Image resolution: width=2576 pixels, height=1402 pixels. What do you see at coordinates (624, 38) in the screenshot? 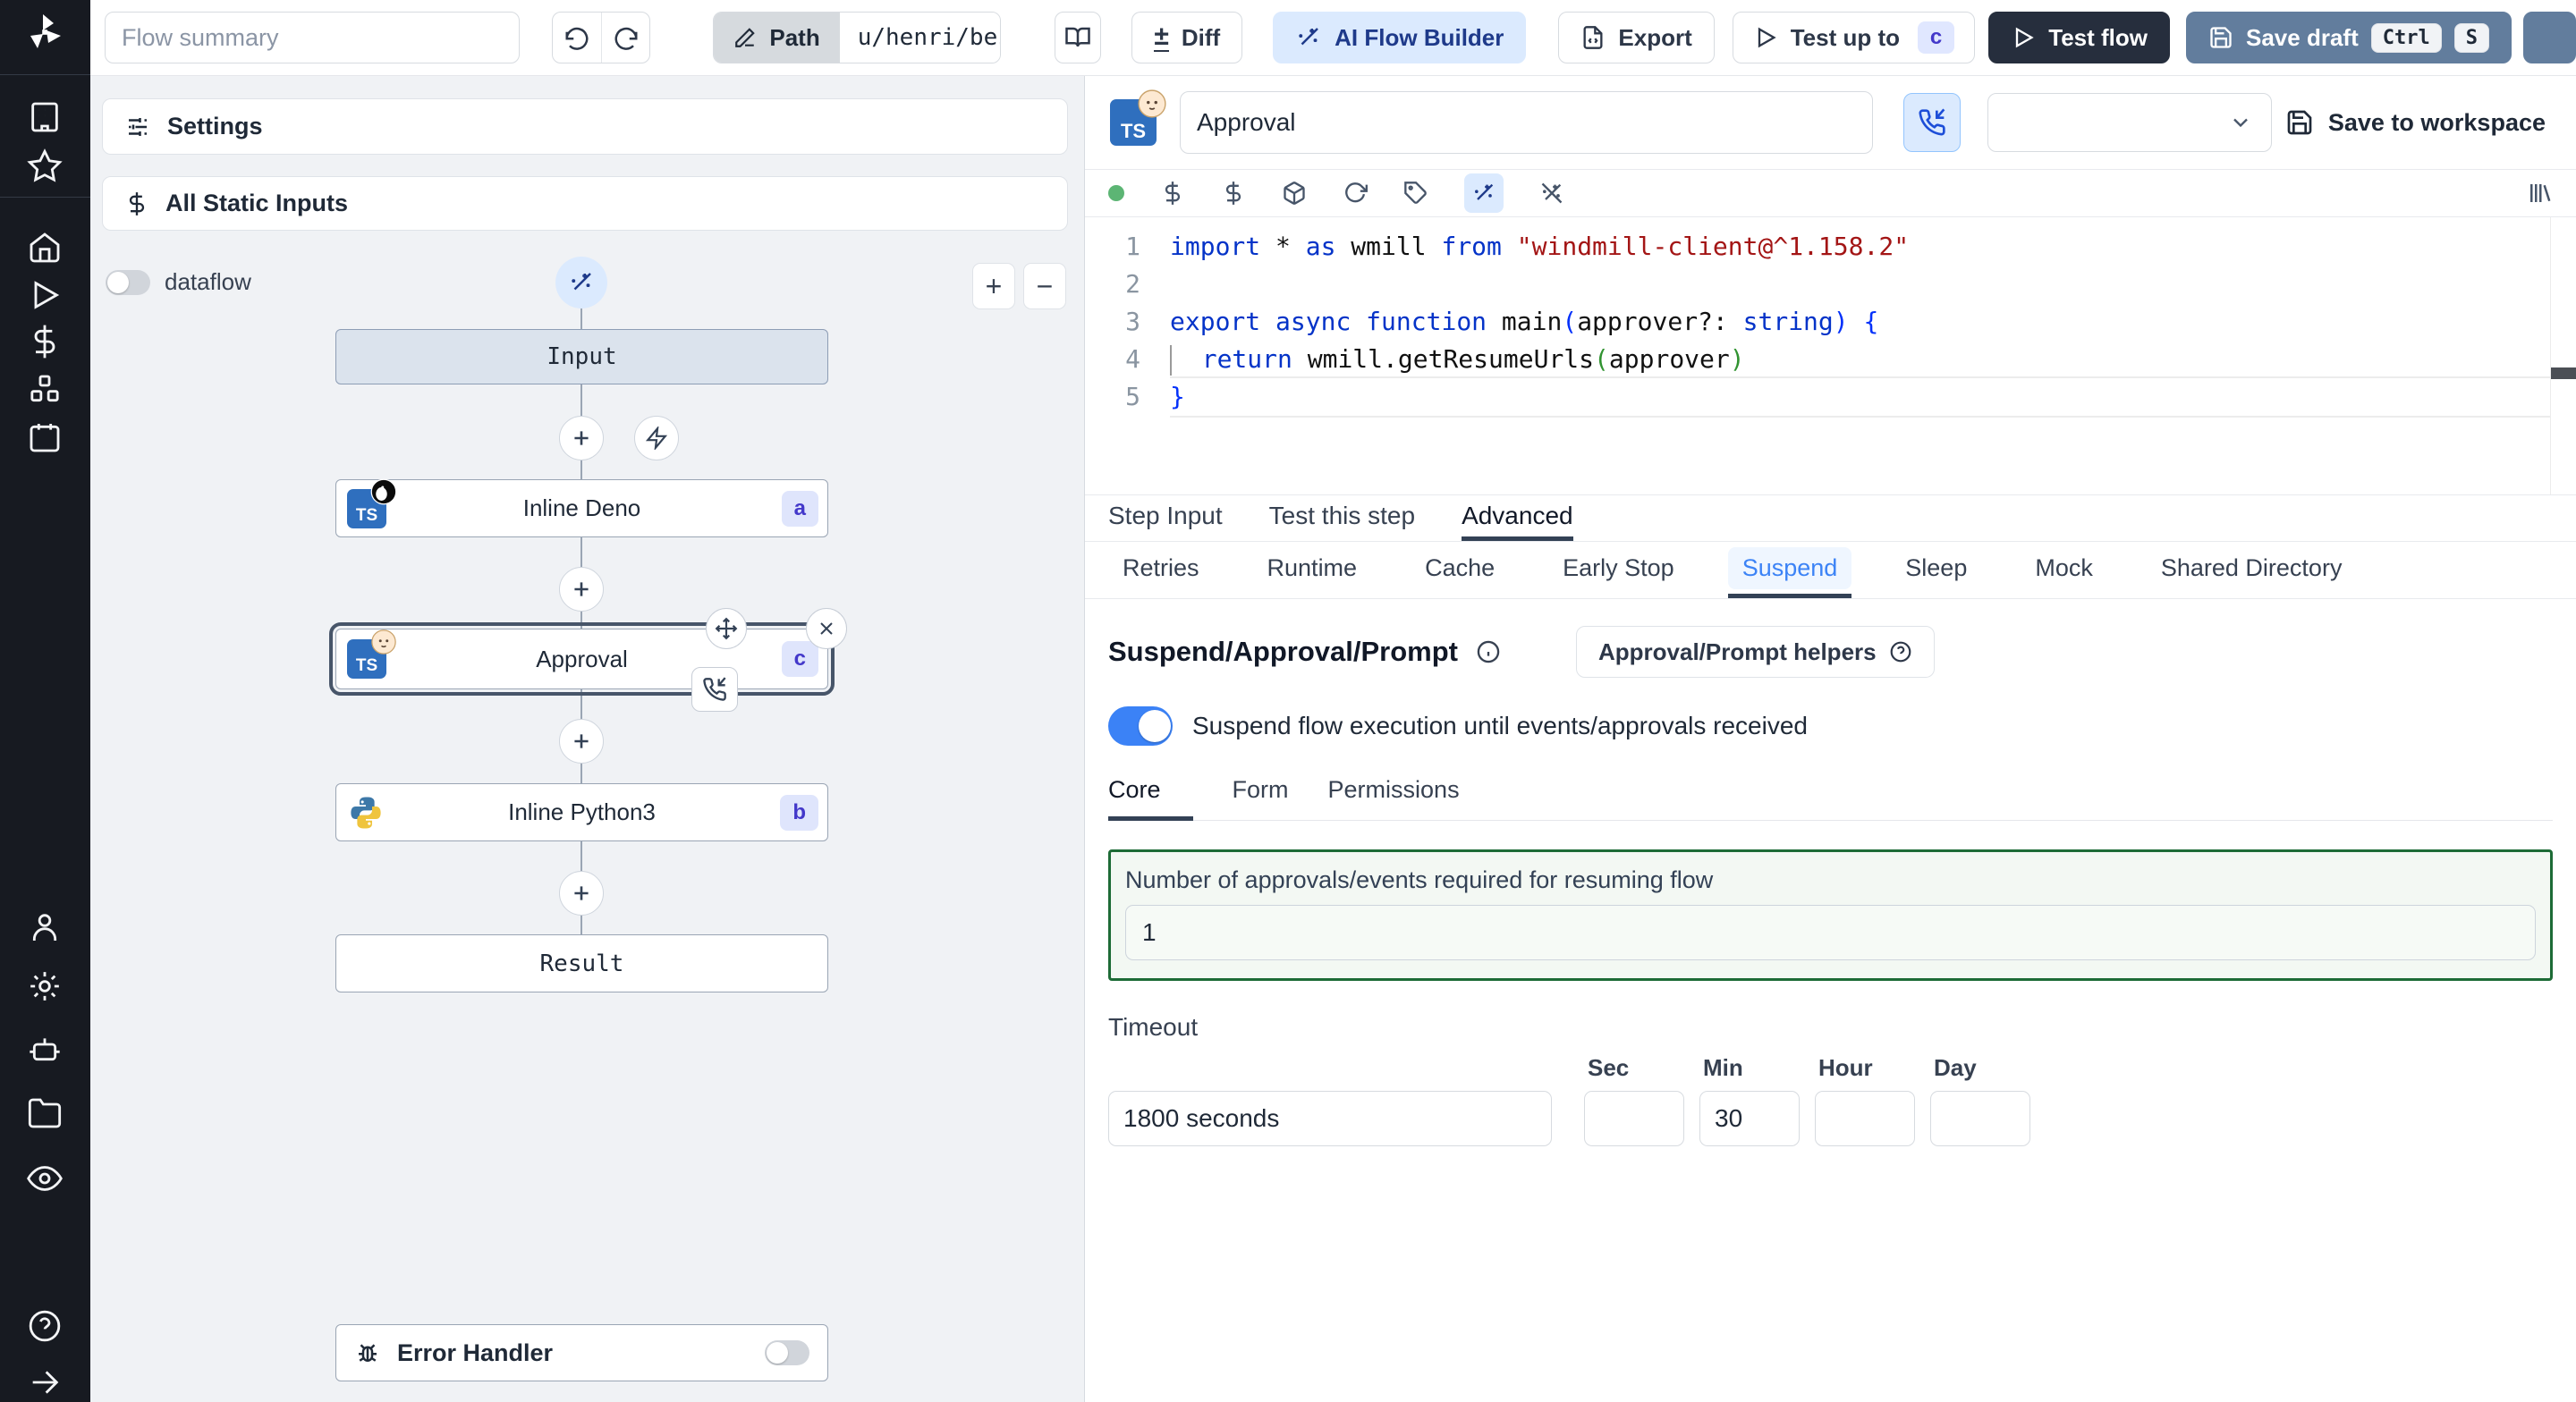
I see `redo-button` at bounding box center [624, 38].